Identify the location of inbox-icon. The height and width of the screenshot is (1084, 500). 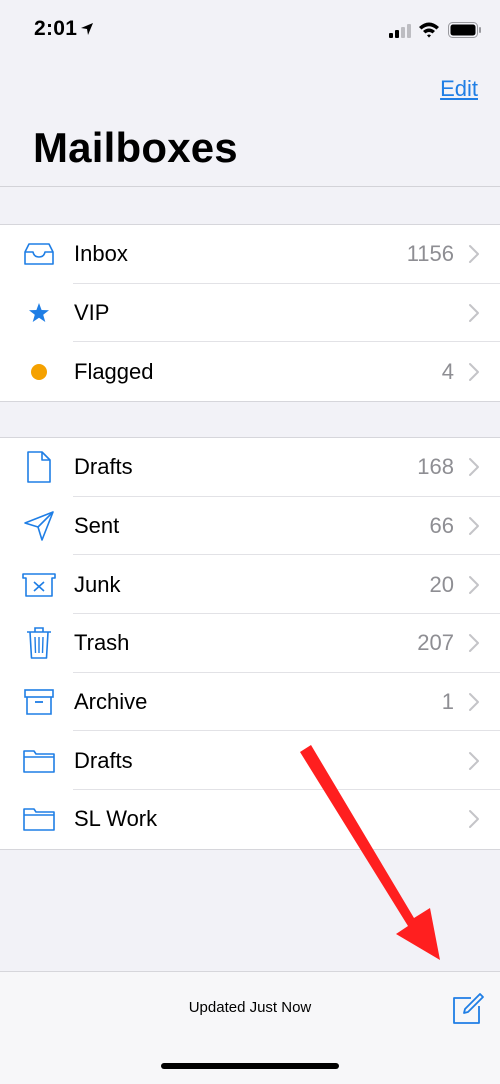
(39, 254).